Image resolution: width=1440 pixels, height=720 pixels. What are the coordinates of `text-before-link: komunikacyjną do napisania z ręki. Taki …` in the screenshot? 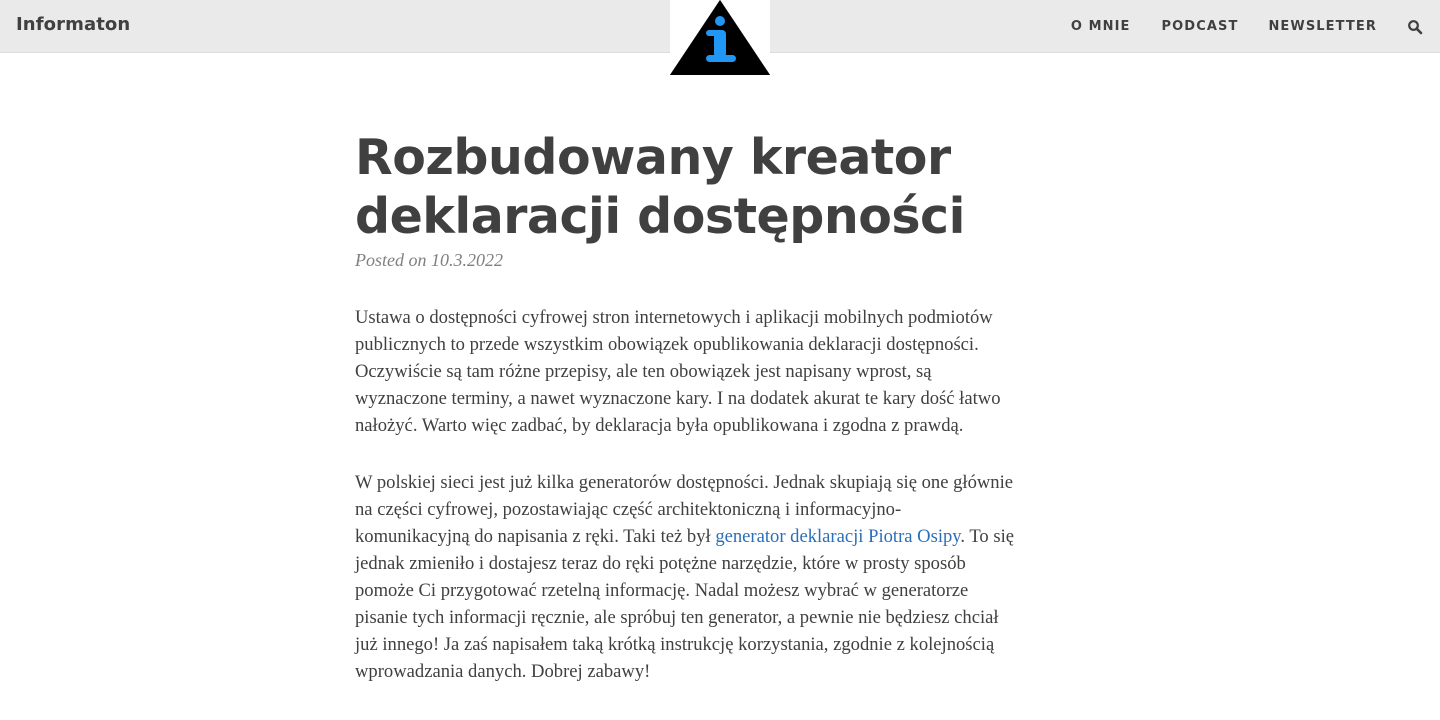 It's located at (535, 536).